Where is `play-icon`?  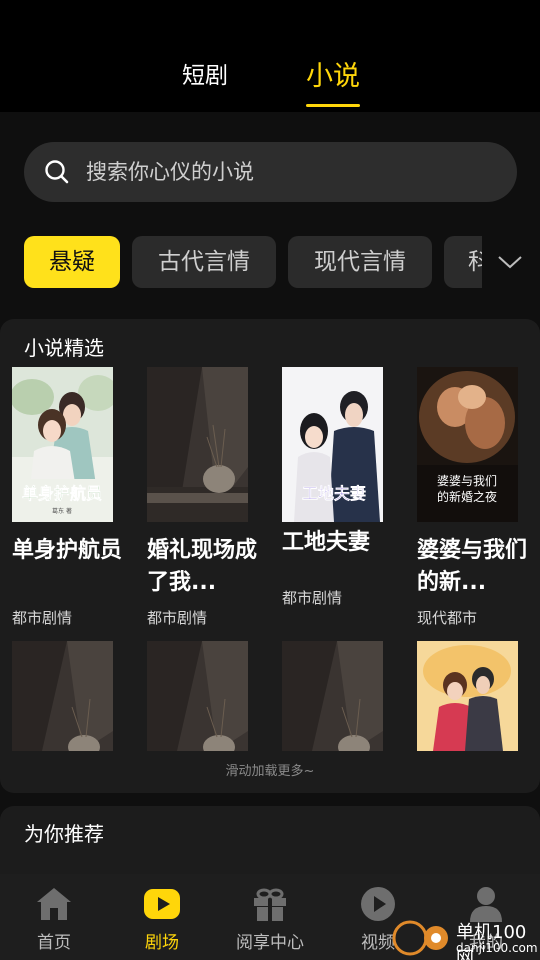
play-icon is located at coordinates (162, 904).